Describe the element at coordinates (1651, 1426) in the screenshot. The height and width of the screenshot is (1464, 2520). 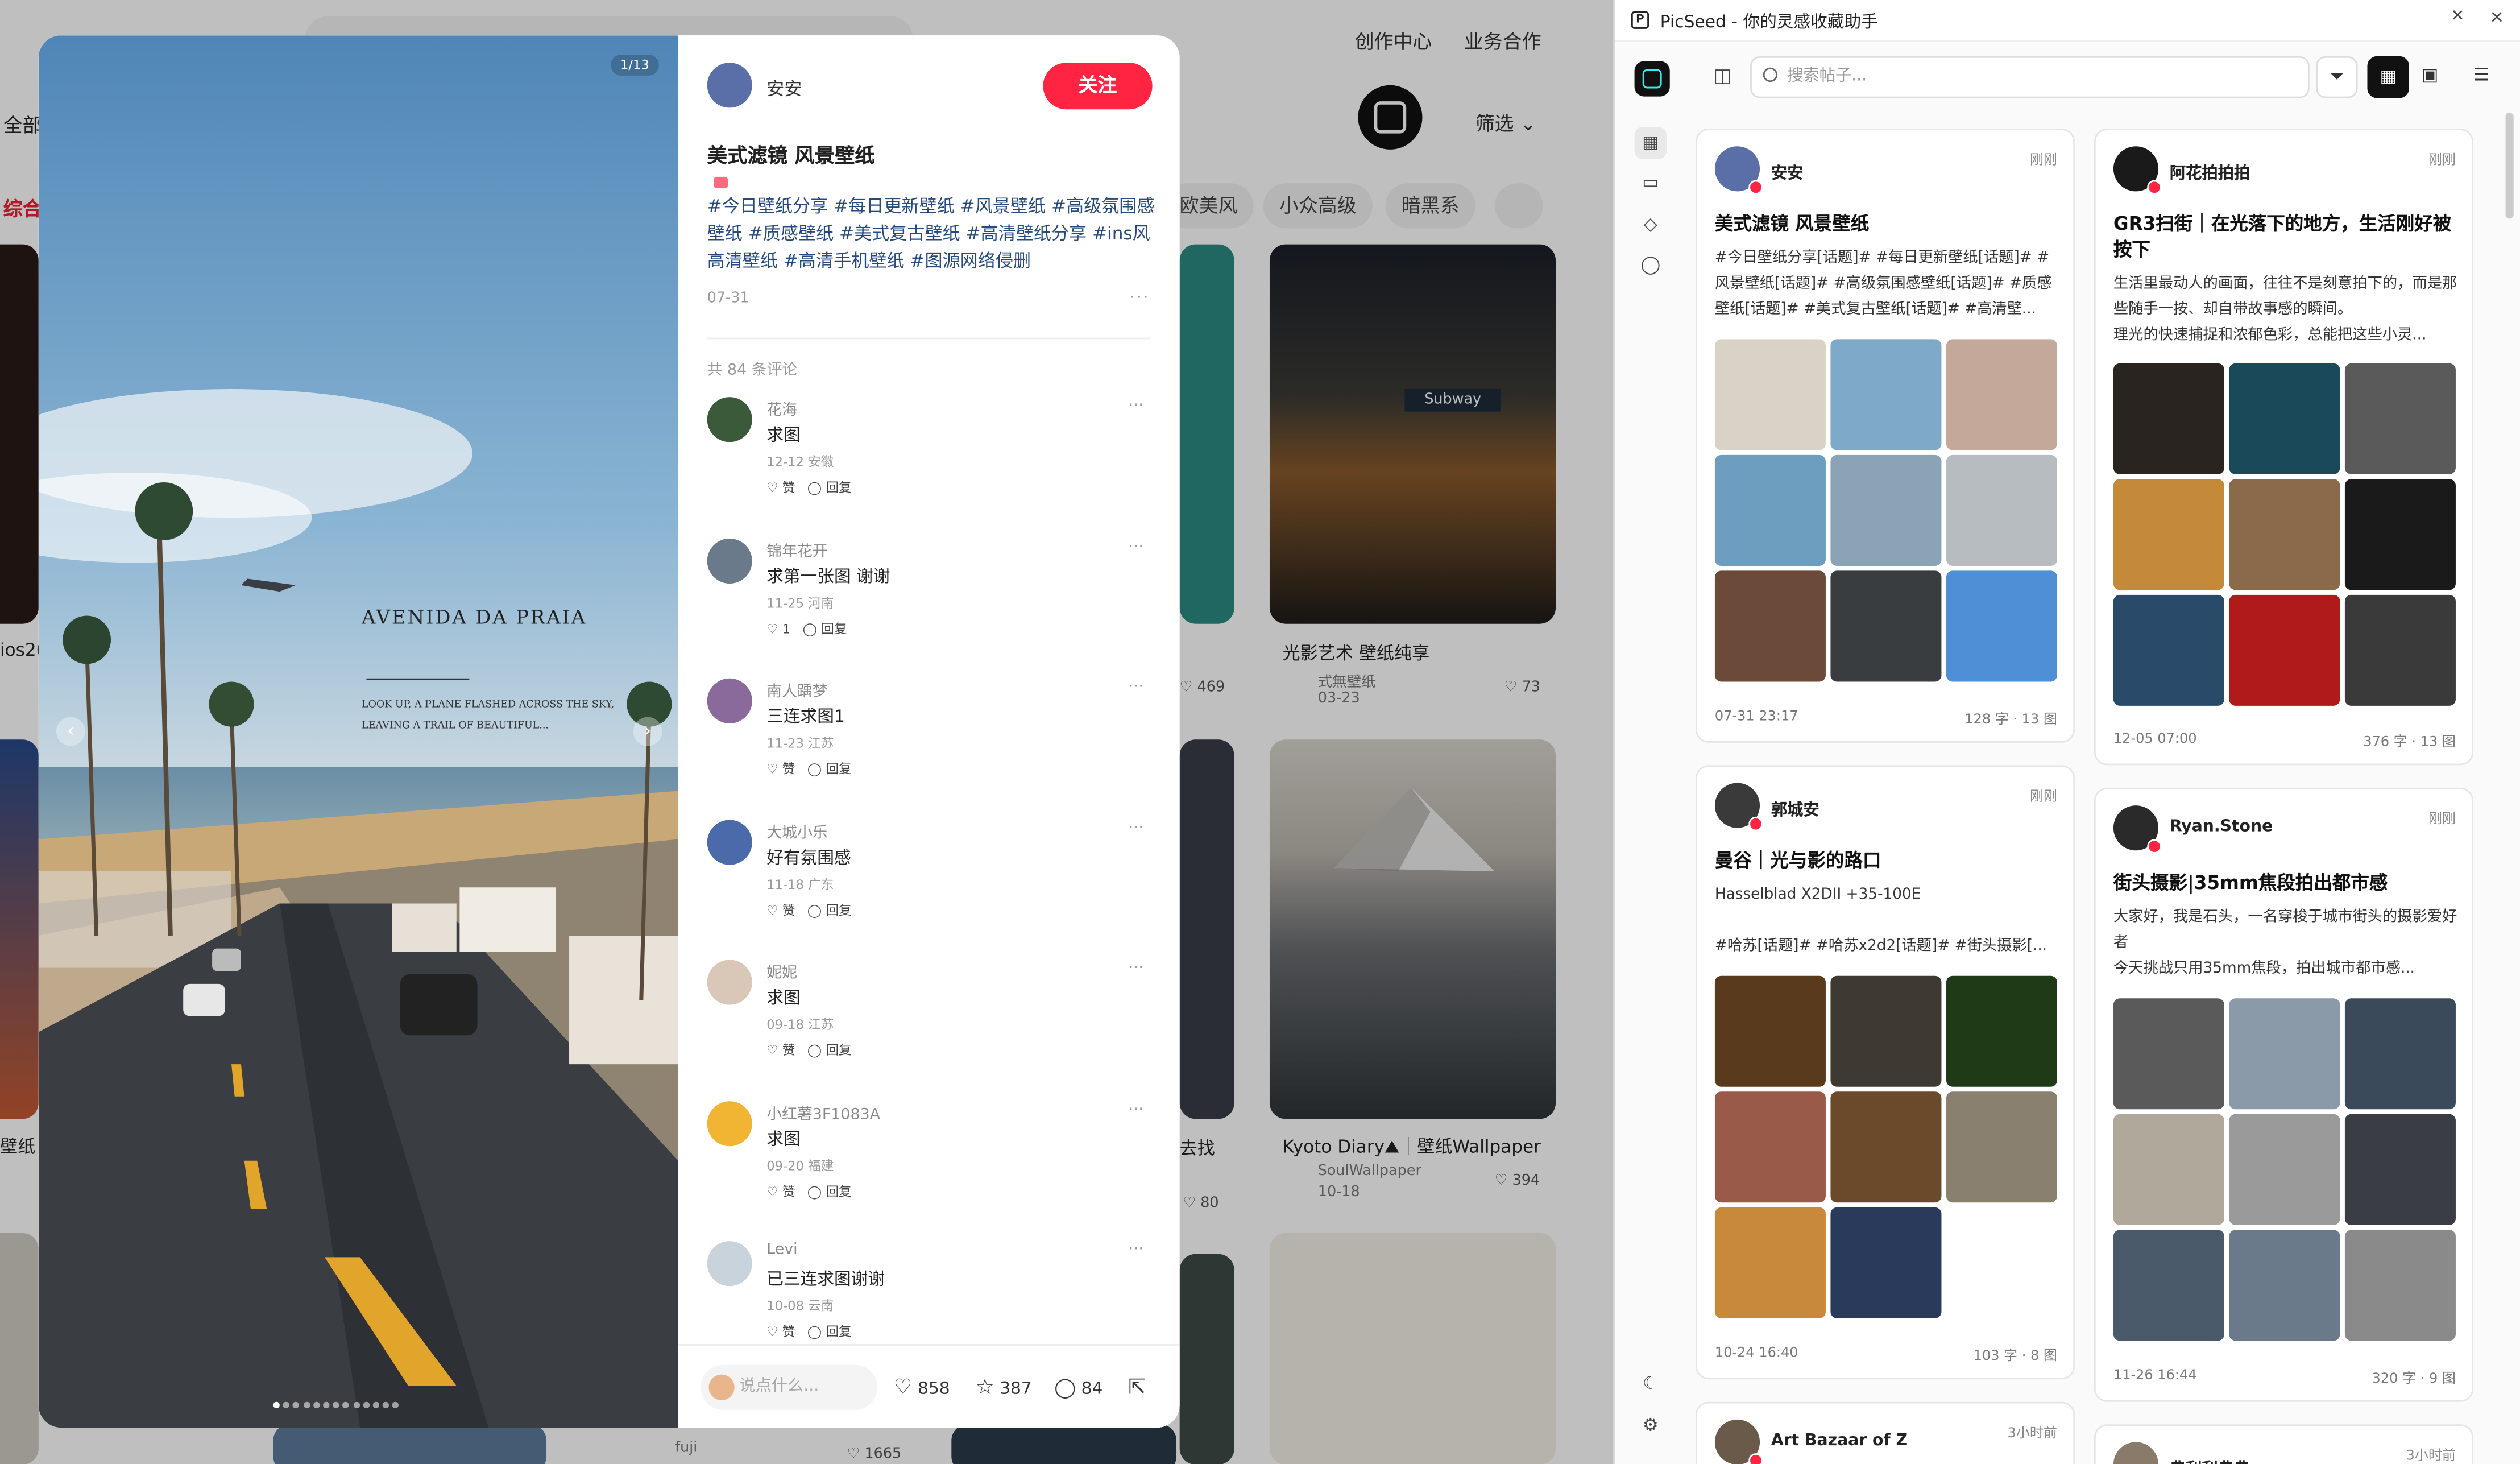
I see `settings-icon: ⚙` at that location.